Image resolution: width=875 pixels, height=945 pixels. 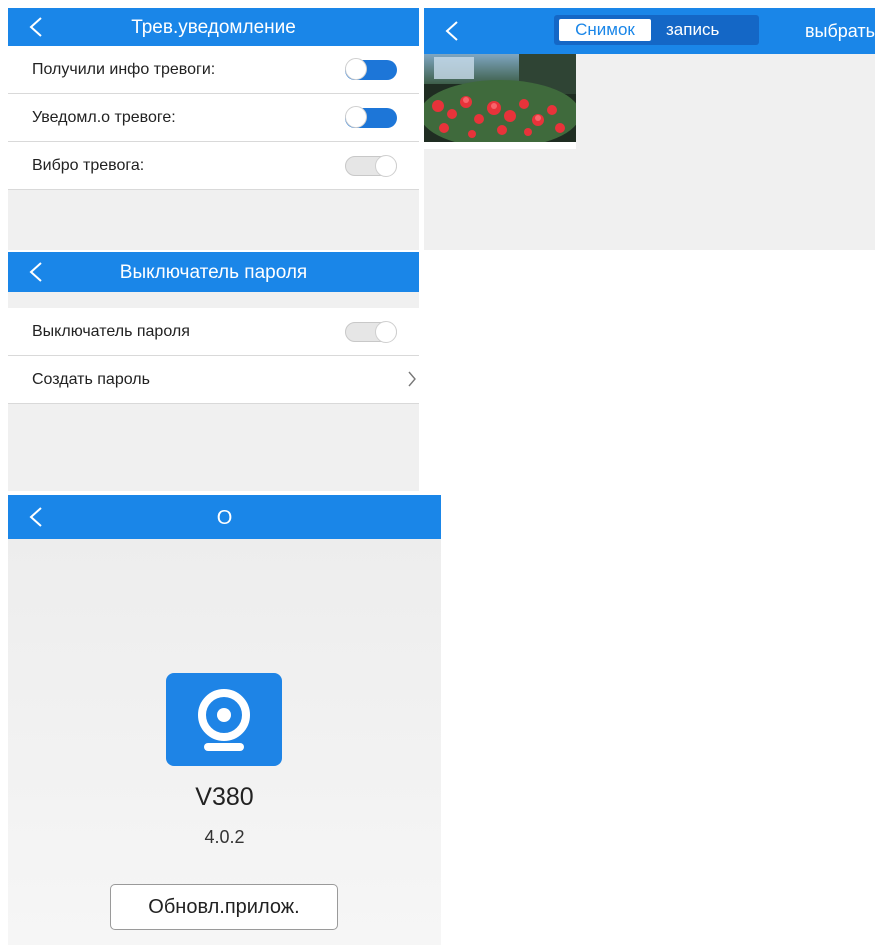 I want to click on setting-row-create-password: Создать пароль, so click(x=213, y=380).